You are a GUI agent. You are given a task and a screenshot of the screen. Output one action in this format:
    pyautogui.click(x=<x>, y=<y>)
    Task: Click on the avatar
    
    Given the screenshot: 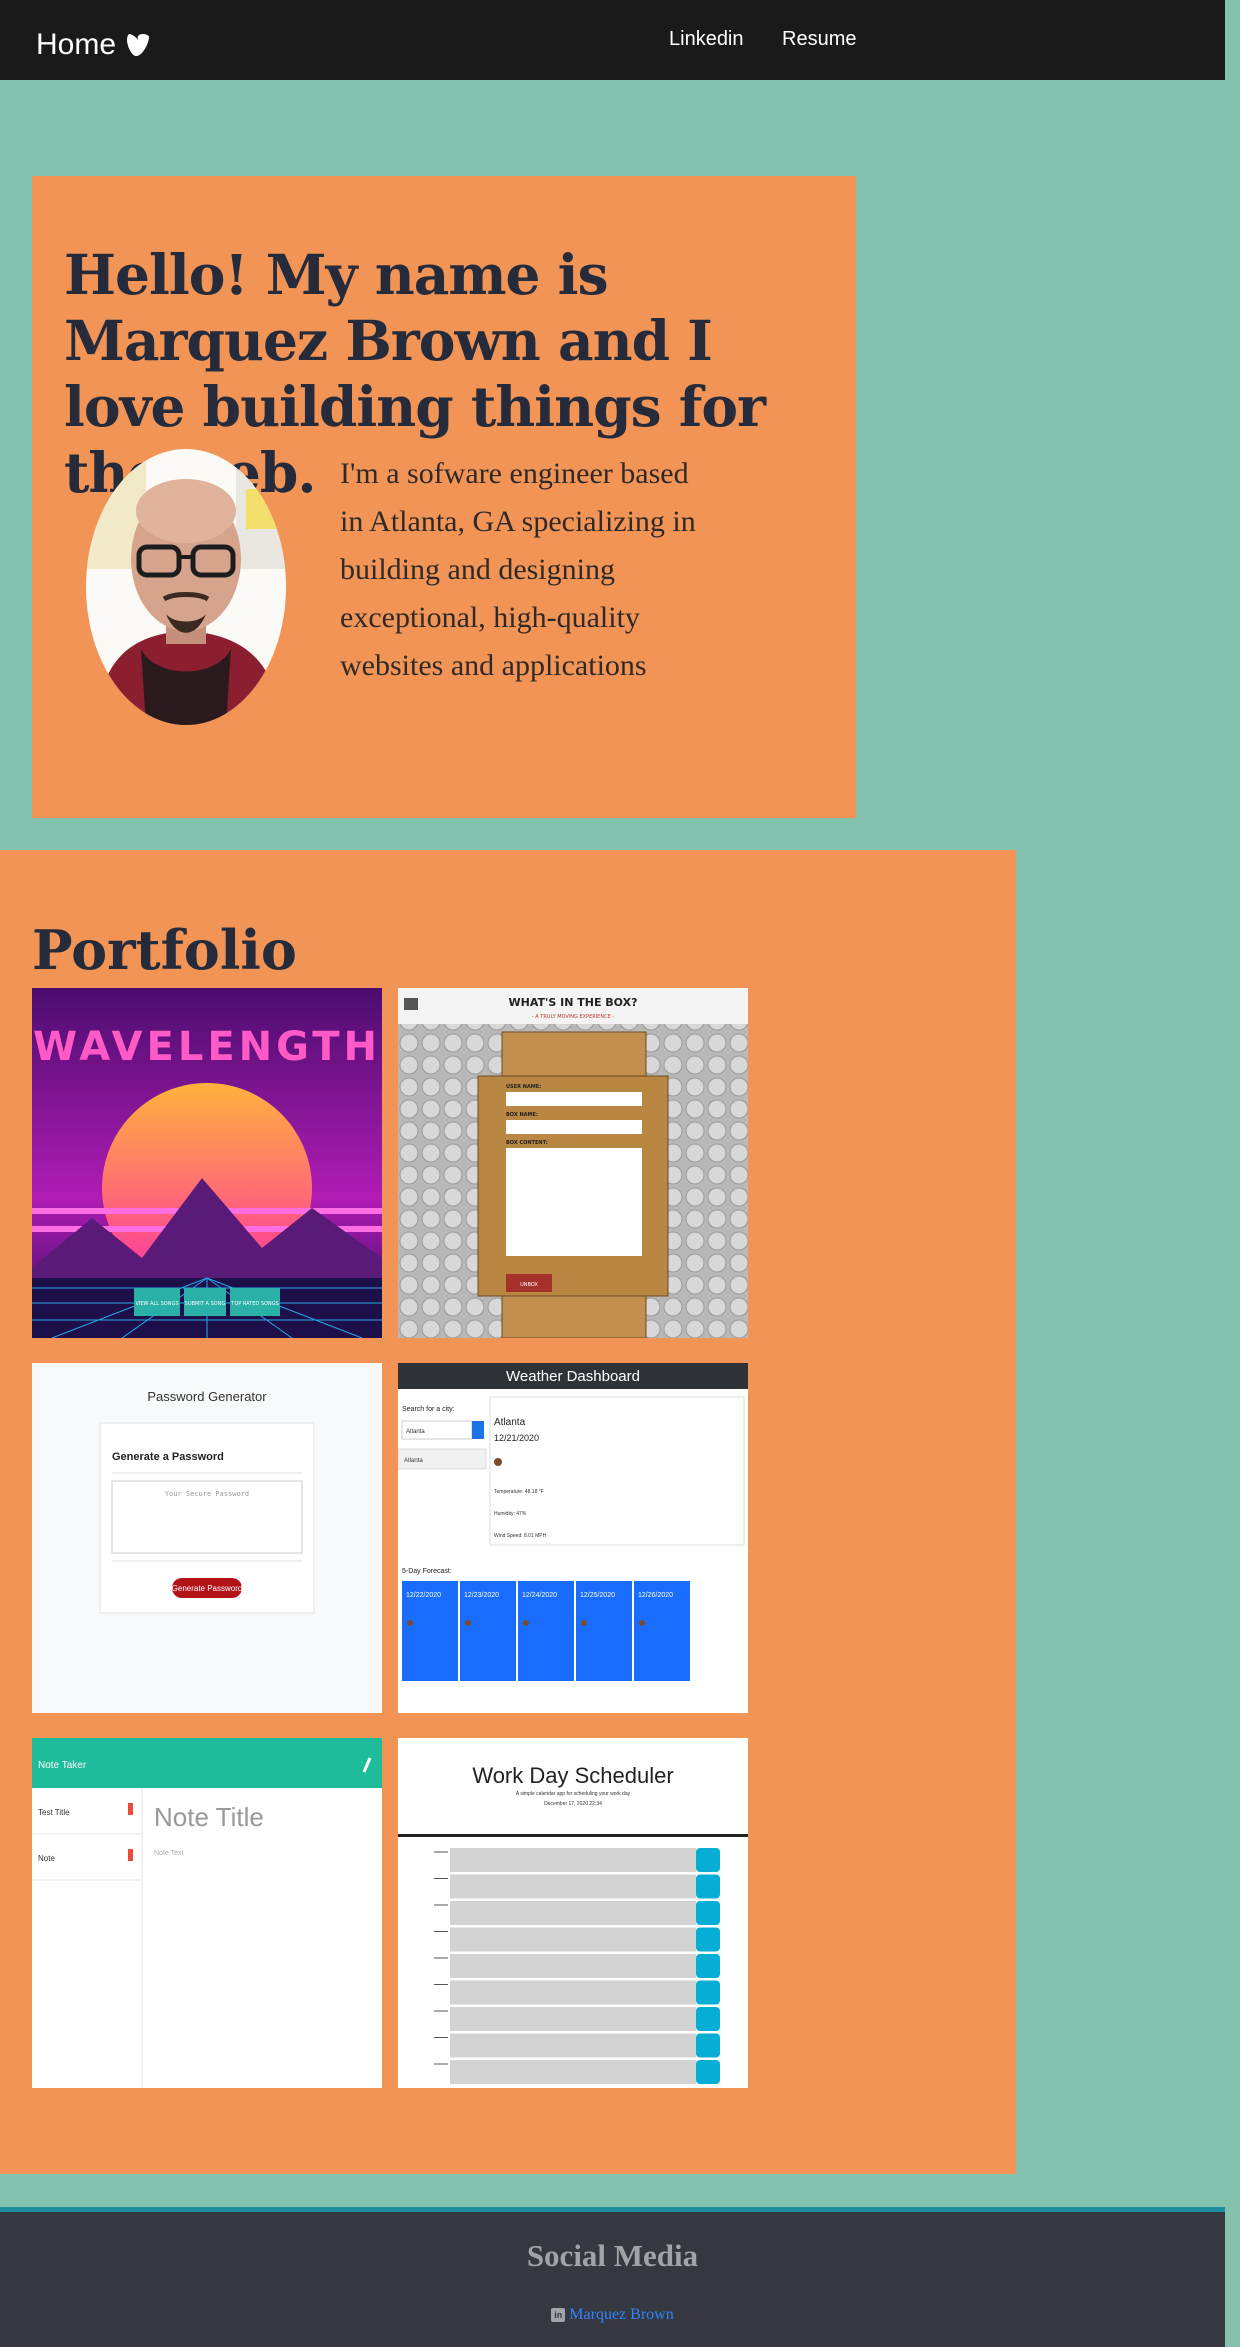 What is the action you would take?
    pyautogui.click(x=186, y=587)
    